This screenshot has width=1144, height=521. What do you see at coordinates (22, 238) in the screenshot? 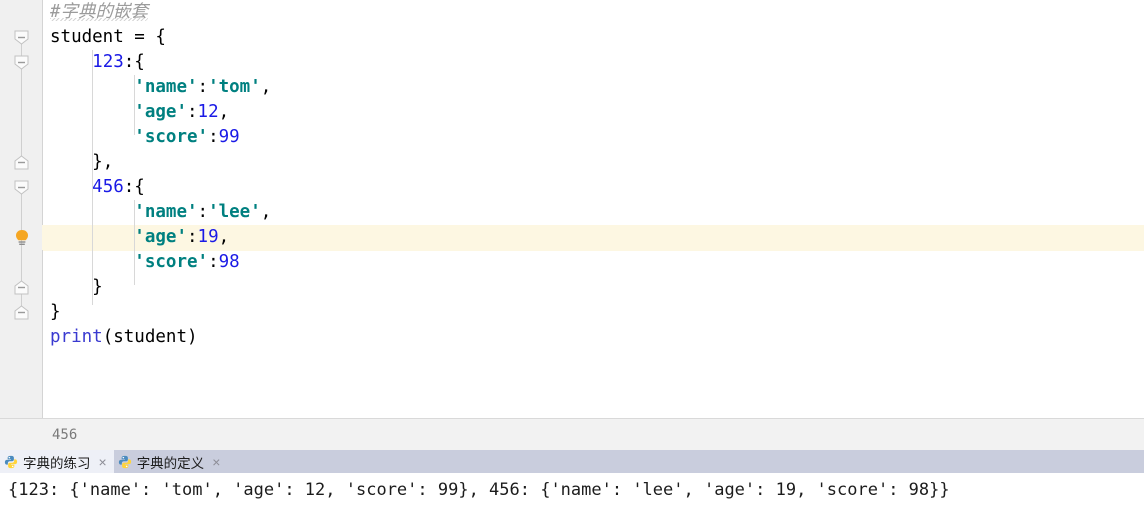
I see `lightbulb-icon` at bounding box center [22, 238].